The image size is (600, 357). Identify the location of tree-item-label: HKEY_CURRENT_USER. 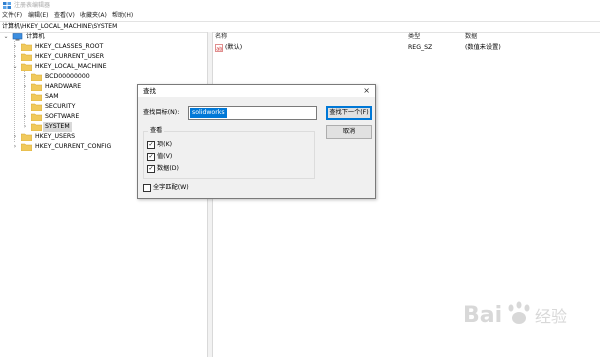
(70, 56).